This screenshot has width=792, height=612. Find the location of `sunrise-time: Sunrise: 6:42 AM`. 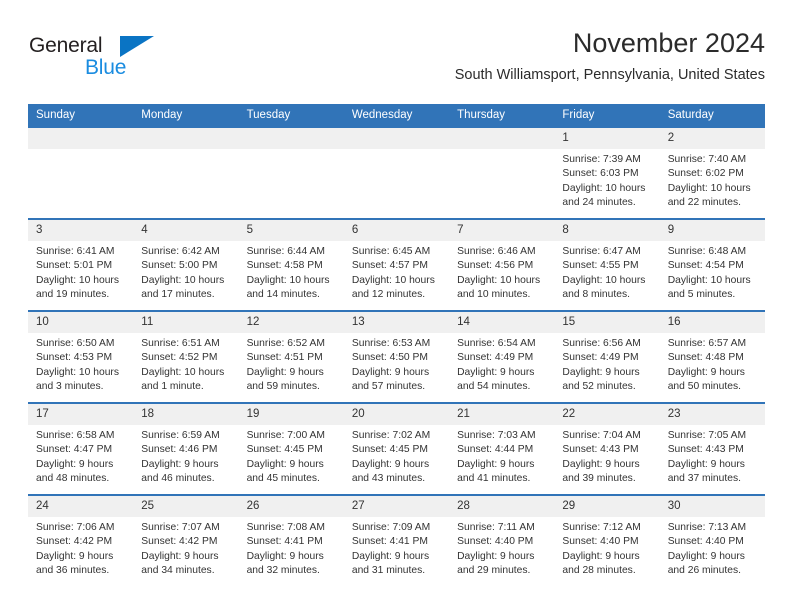

sunrise-time: Sunrise: 6:42 AM is located at coordinates (180, 251).